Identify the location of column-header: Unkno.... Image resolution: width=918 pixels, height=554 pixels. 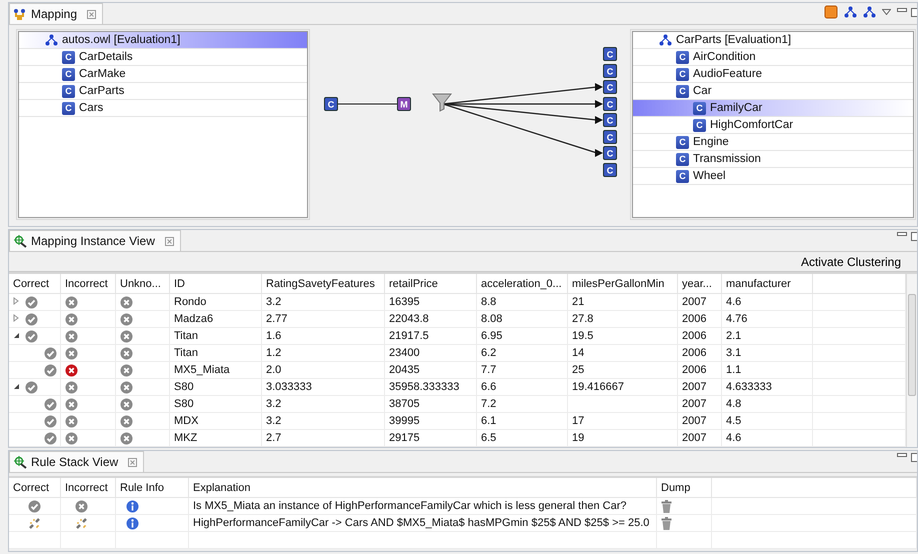
(143, 284).